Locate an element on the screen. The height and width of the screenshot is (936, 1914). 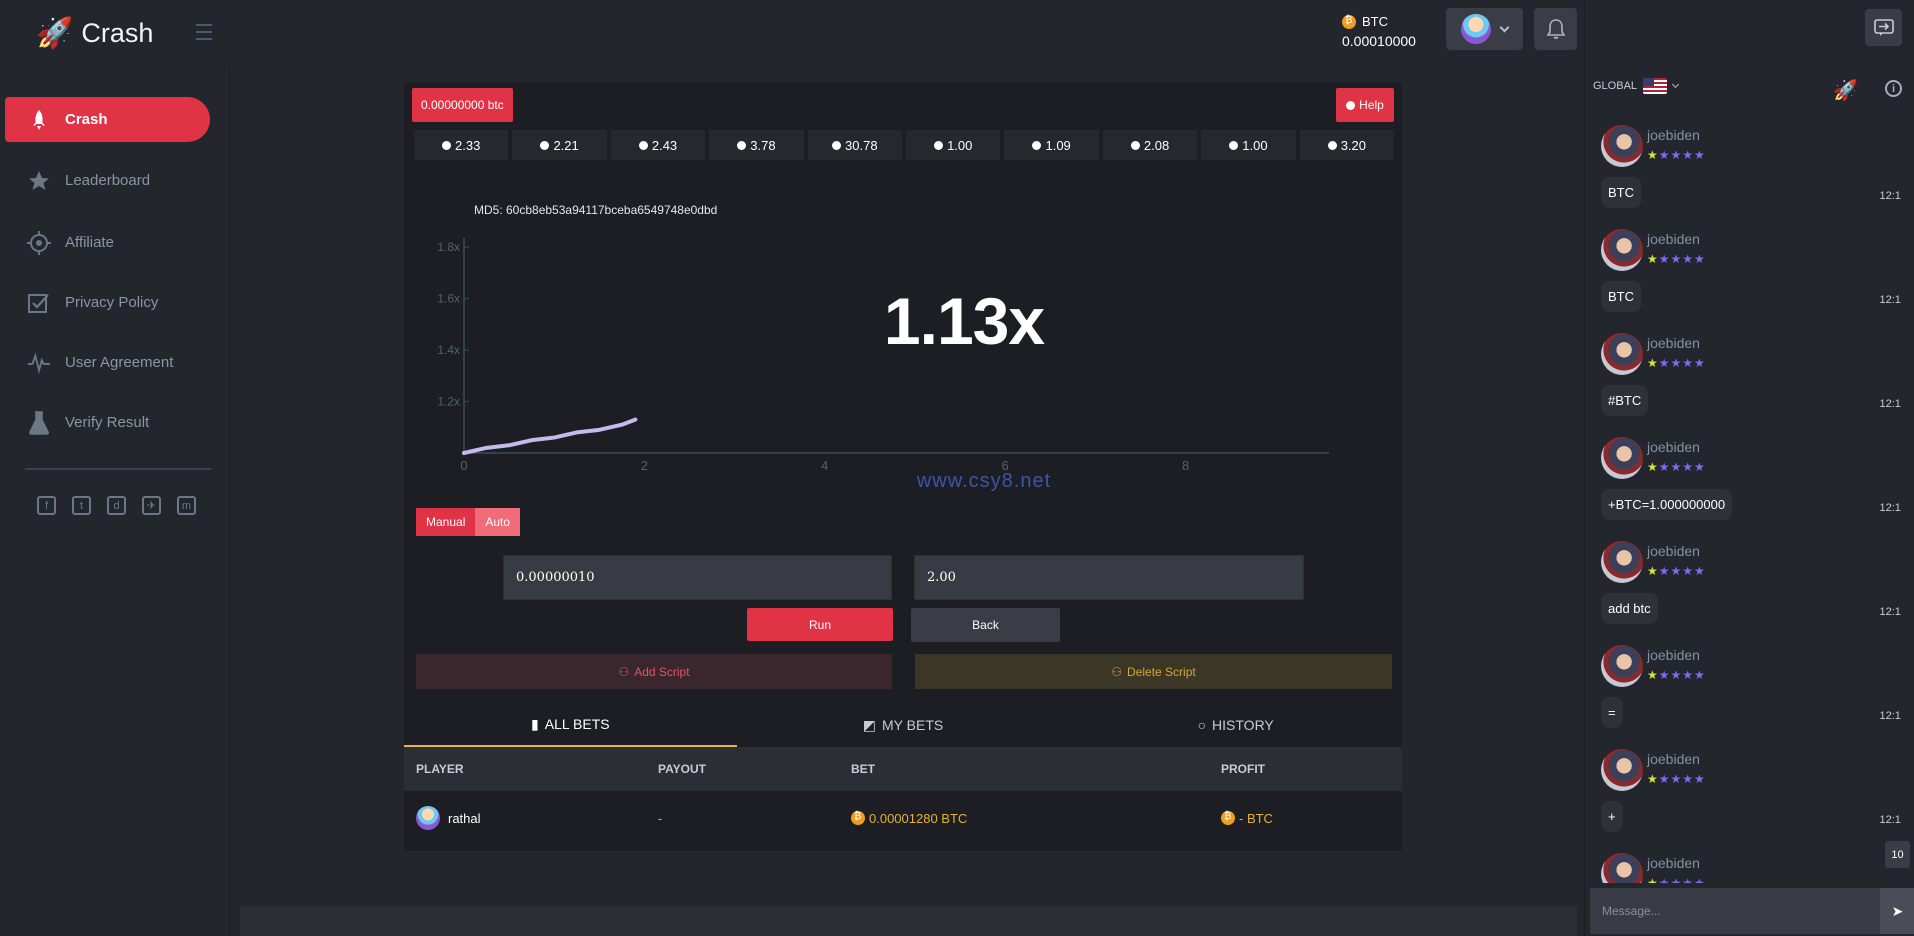
twitter-icon: t is located at coordinates (81, 505).